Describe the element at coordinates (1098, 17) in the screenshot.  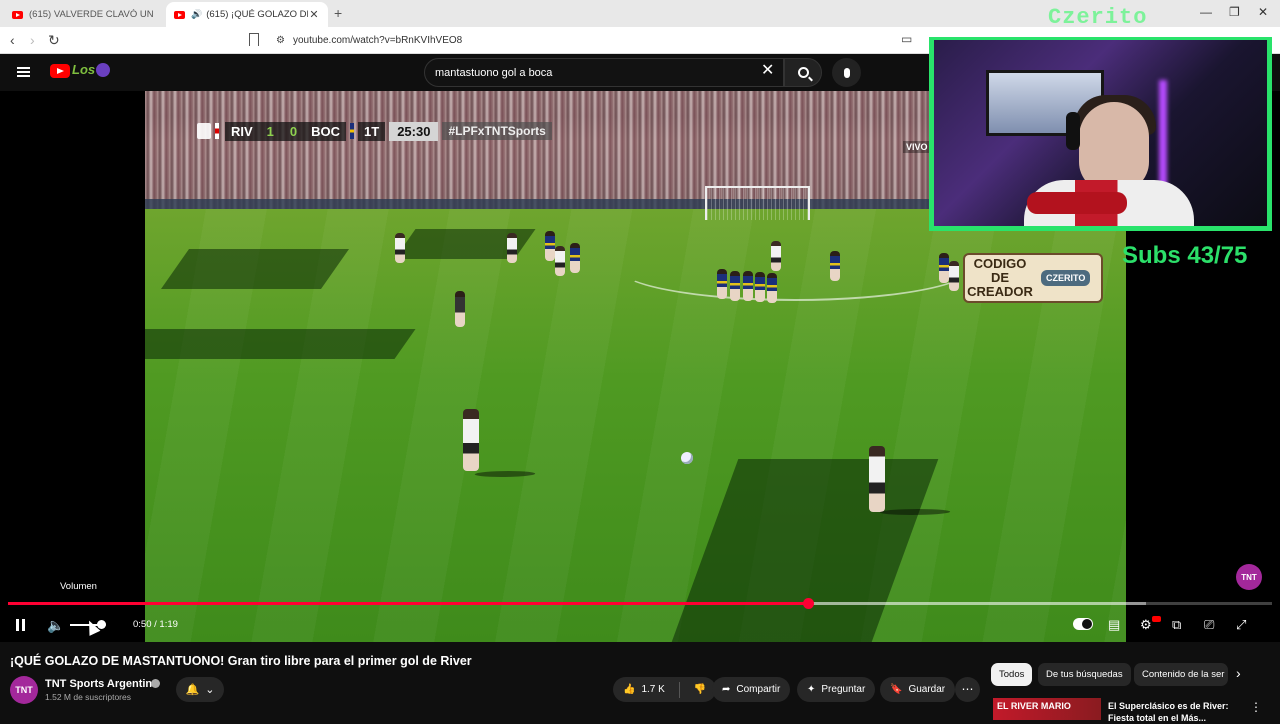
I see `streamer-name: Czerito` at that location.